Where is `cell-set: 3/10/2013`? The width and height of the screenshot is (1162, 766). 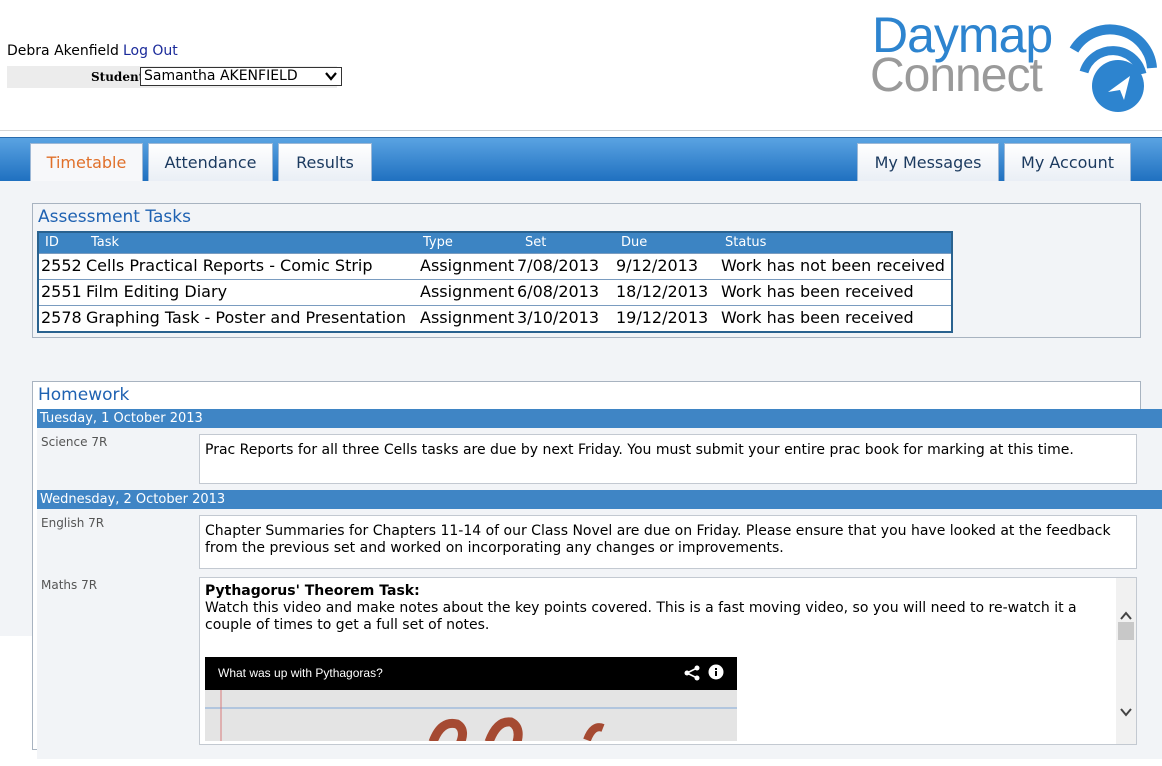 cell-set: 3/10/2013 is located at coordinates (558, 317).